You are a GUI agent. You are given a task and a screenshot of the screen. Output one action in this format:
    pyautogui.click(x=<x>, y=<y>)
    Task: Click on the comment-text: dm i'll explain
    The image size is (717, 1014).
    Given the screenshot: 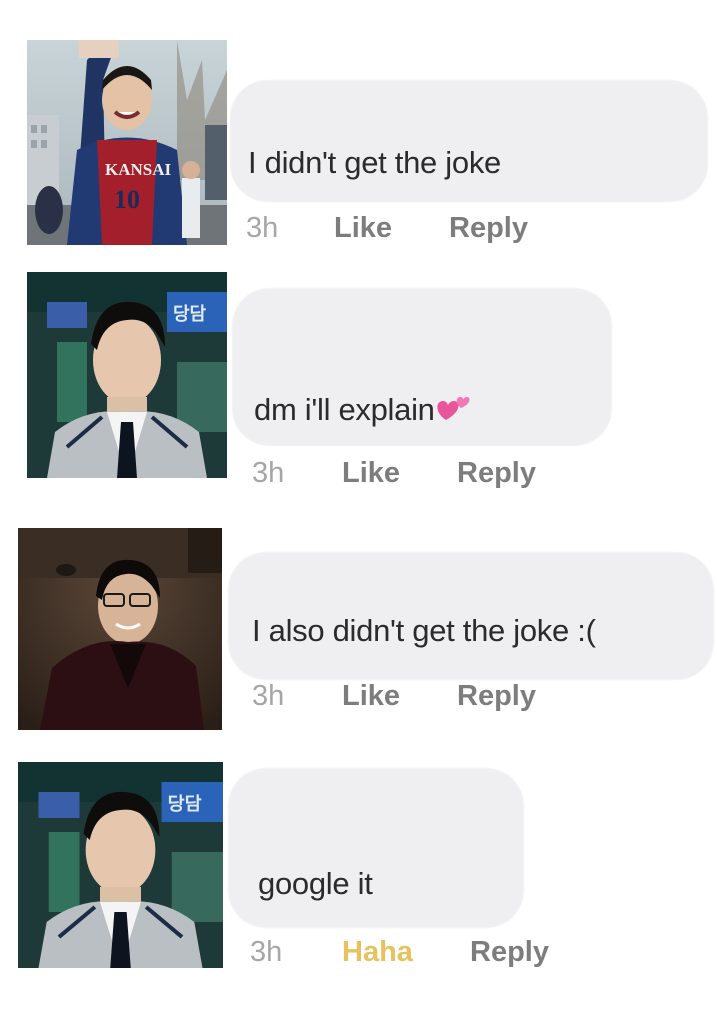 What is the action you would take?
    pyautogui.click(x=362, y=410)
    